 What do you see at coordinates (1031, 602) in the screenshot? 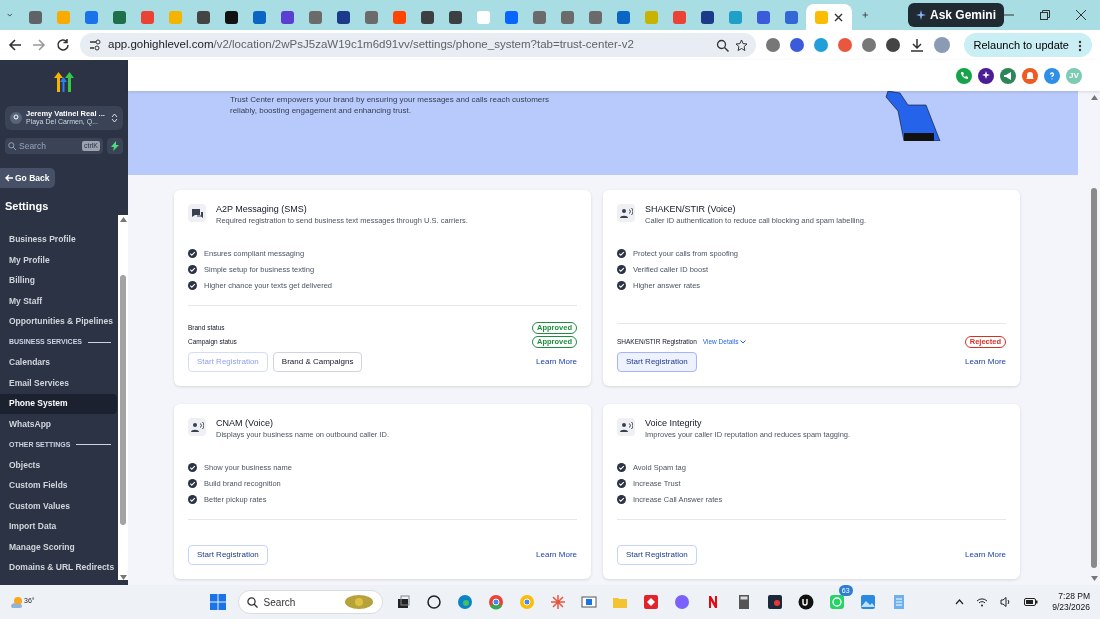
I see `battery-icon` at bounding box center [1031, 602].